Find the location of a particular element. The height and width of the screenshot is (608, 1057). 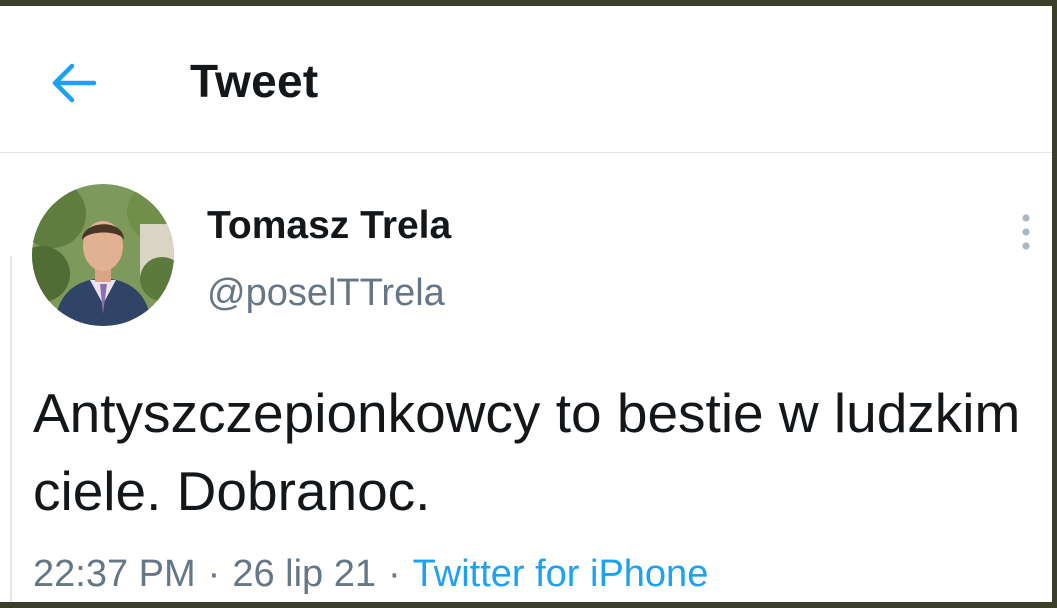

arrow-left-icon is located at coordinates (74, 83).